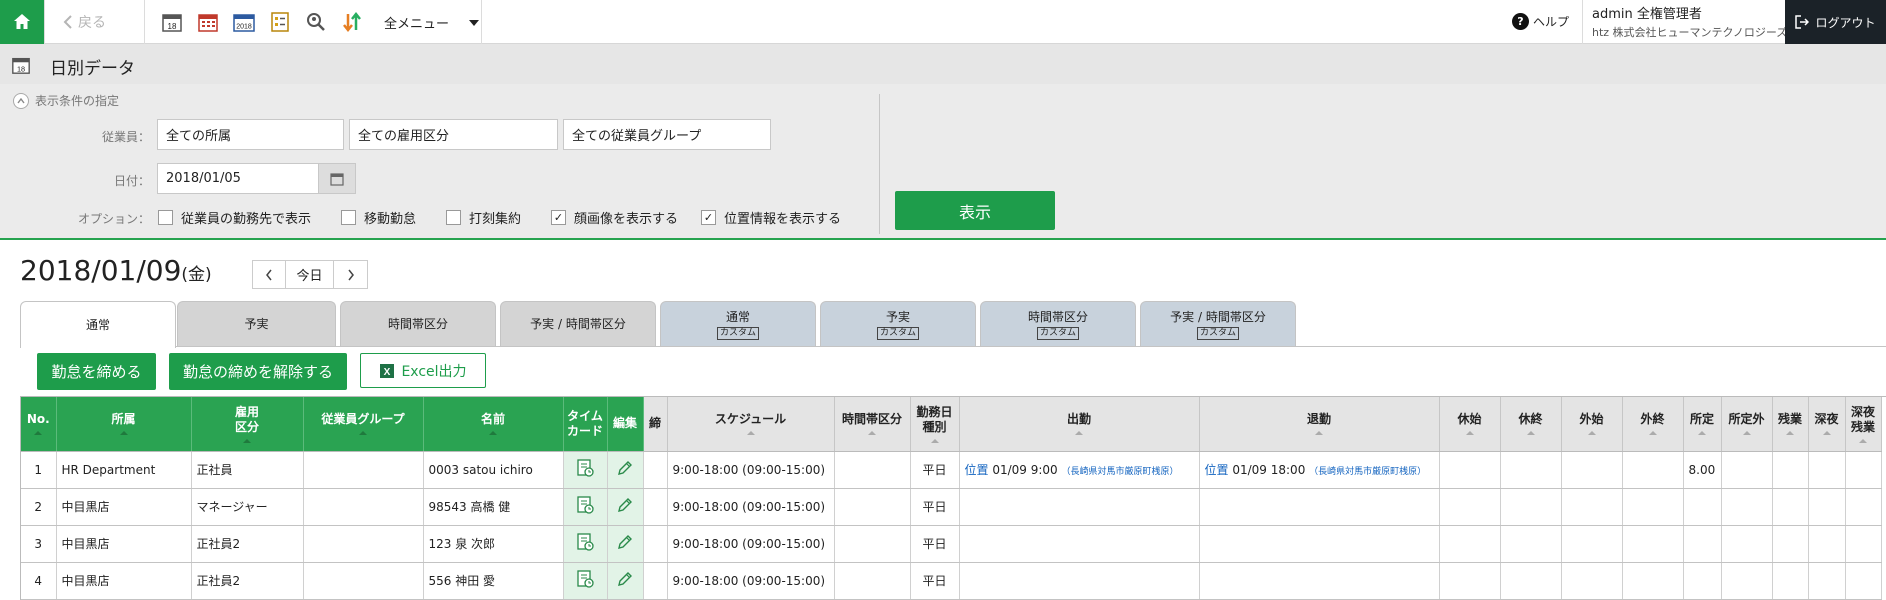 This screenshot has width=1886, height=600. I want to click on show-button: 表示, so click(975, 210).